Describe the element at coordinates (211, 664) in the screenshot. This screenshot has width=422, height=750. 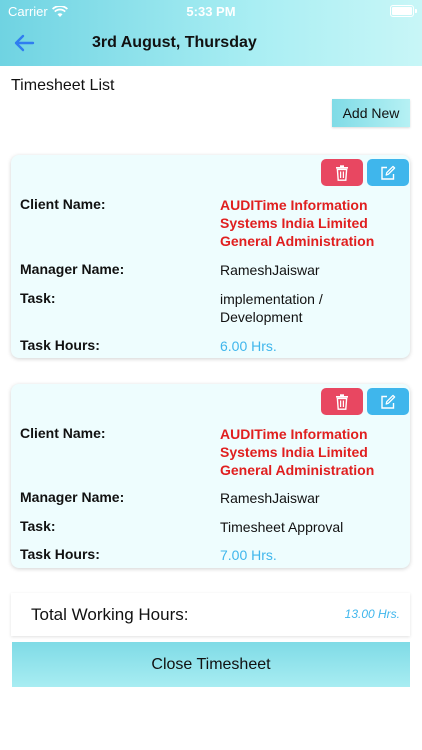
I see `close-timesheet-button: Close Timesheet` at that location.